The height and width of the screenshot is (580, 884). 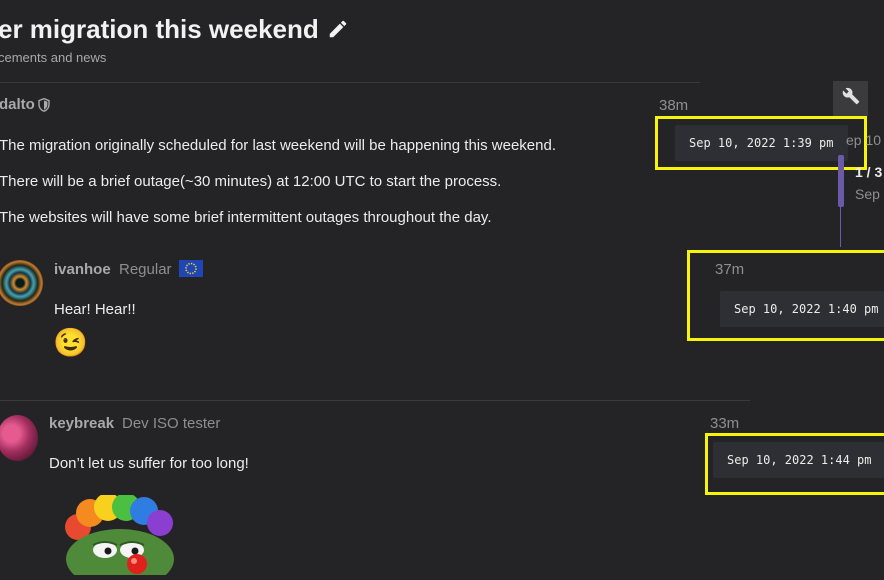 I want to click on post-username: dalto, so click(x=17, y=104).